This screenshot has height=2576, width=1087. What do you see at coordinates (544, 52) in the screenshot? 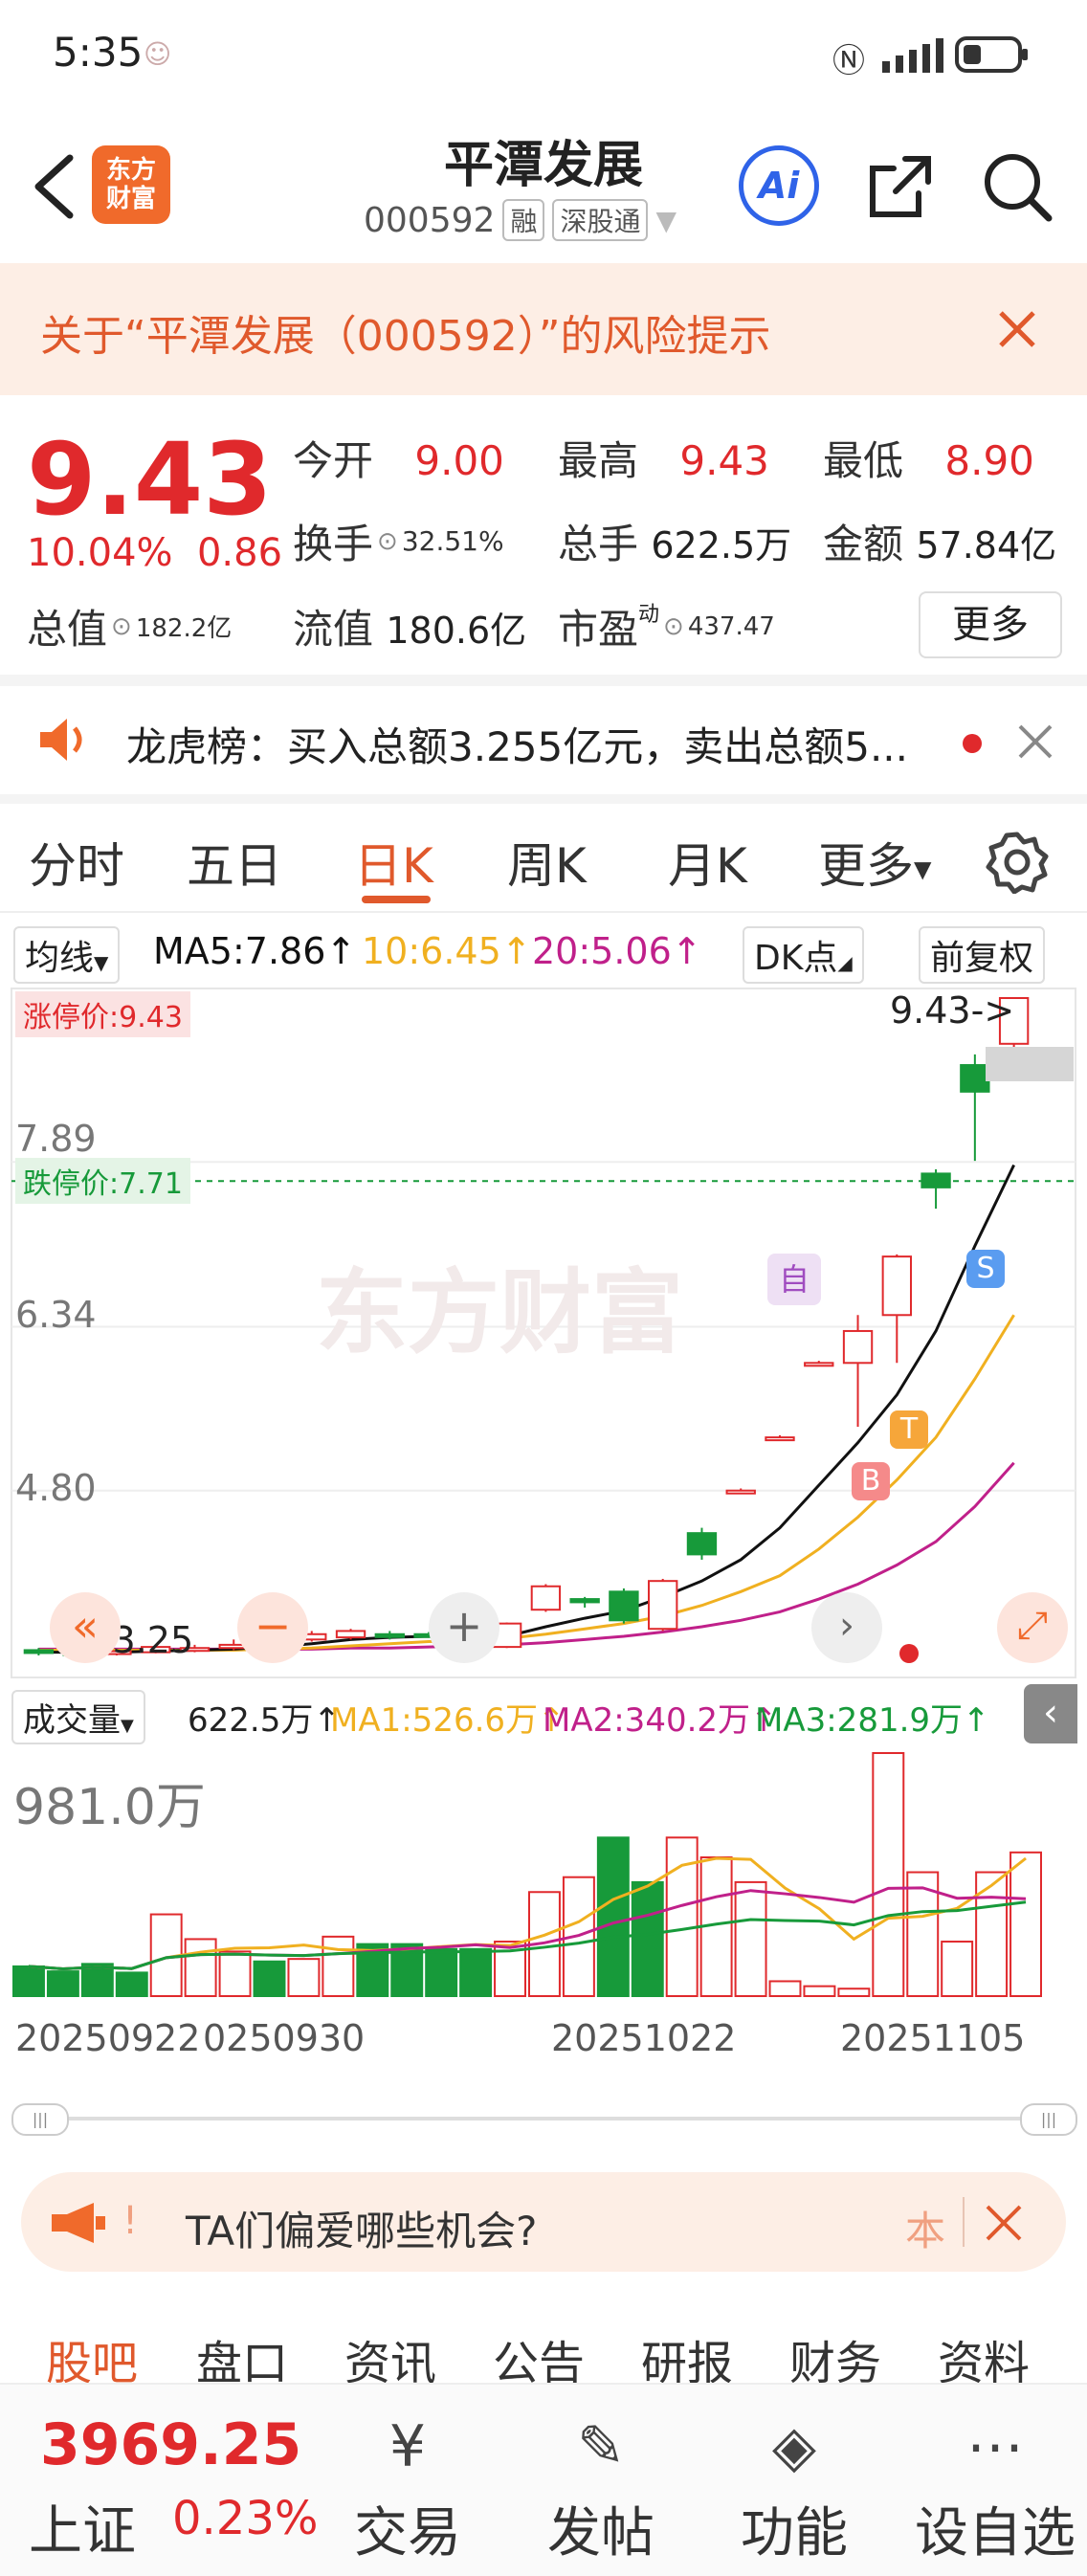
I see `status-bar: 5:35 ☺ Ⓝ` at bounding box center [544, 52].